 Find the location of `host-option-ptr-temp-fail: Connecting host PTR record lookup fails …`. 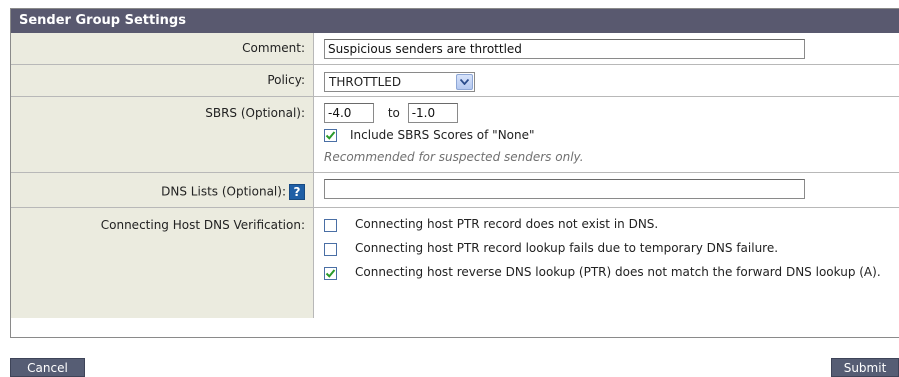

host-option-ptr-temp-fail: Connecting host PTR record lookup fails … is located at coordinates (611, 248).